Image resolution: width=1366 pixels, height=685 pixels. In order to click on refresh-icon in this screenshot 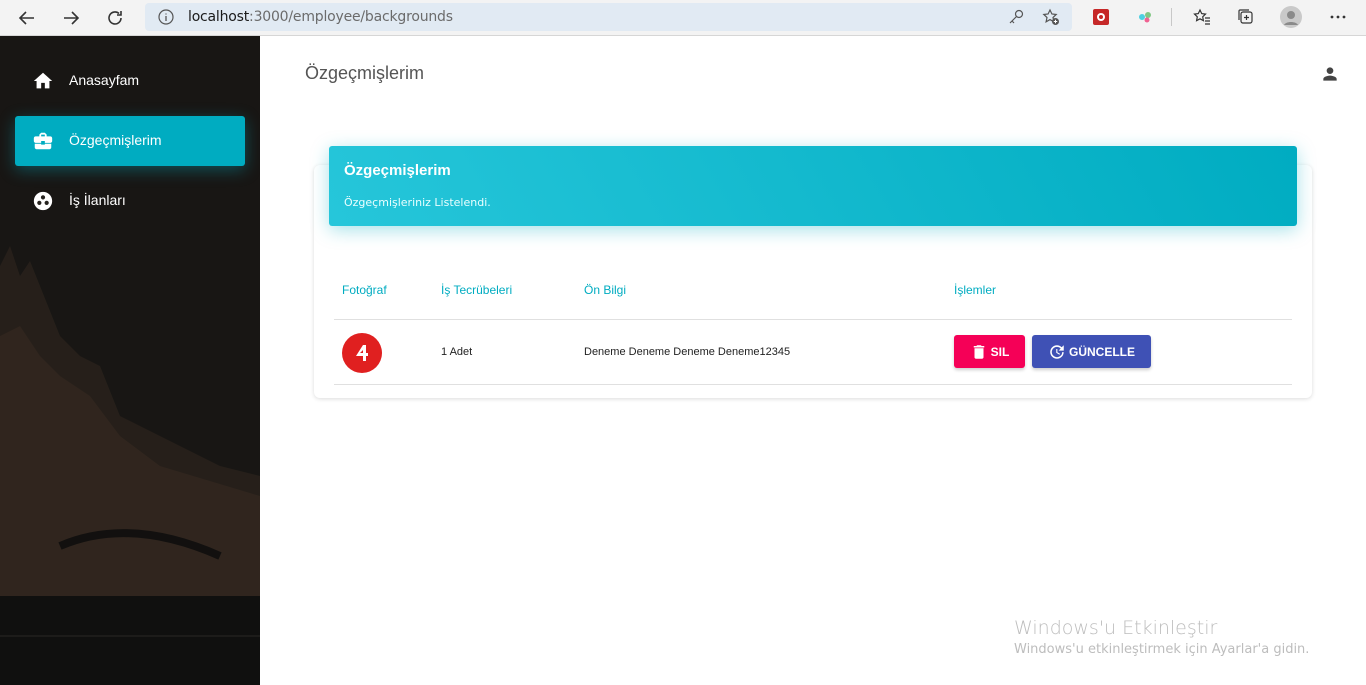, I will do `click(115, 18)`.